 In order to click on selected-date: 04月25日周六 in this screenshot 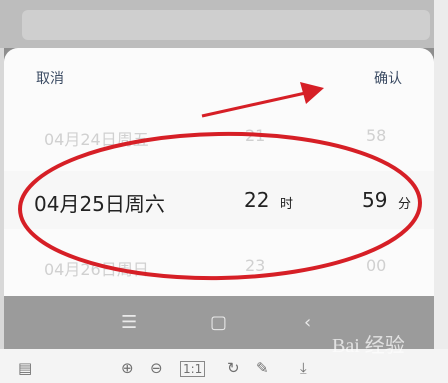, I will do `click(99, 204)`.